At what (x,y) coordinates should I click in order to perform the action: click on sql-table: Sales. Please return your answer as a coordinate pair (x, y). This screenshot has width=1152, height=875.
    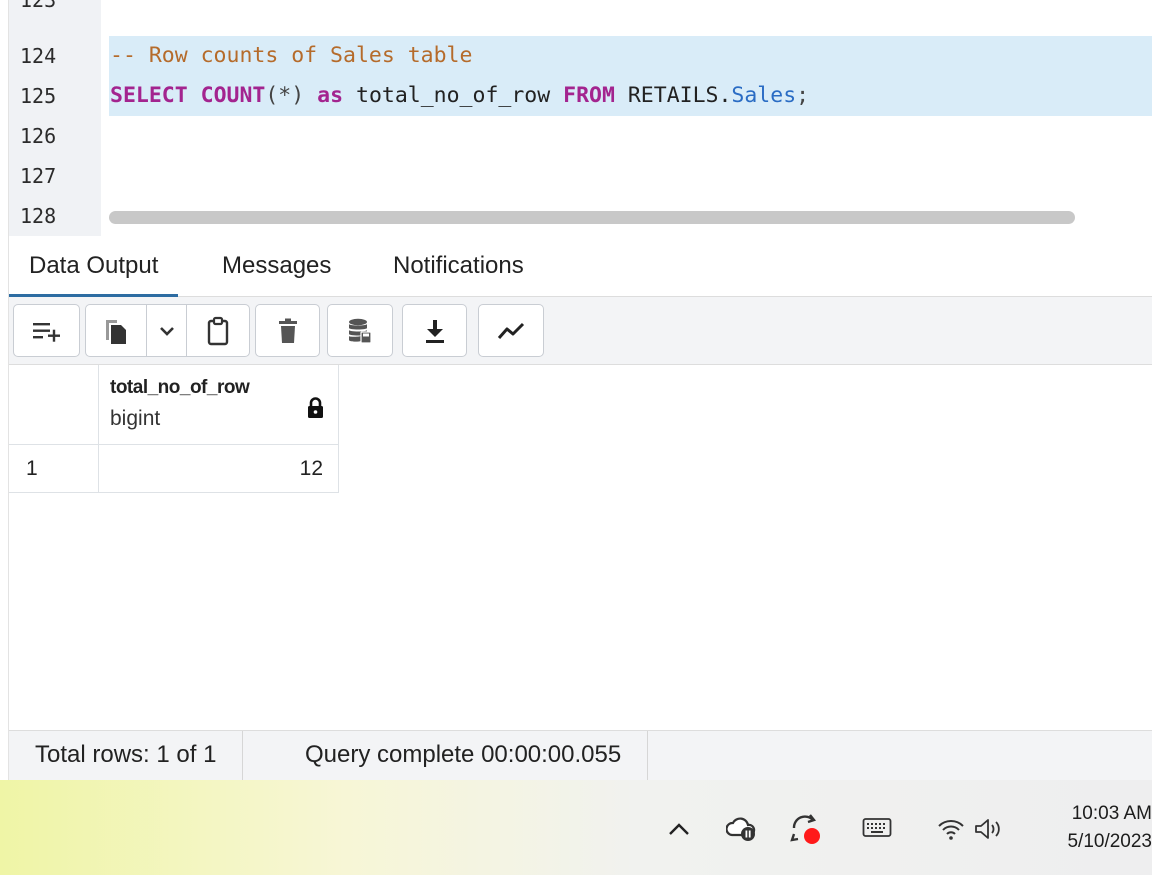
    Looking at the image, I should click on (764, 95).